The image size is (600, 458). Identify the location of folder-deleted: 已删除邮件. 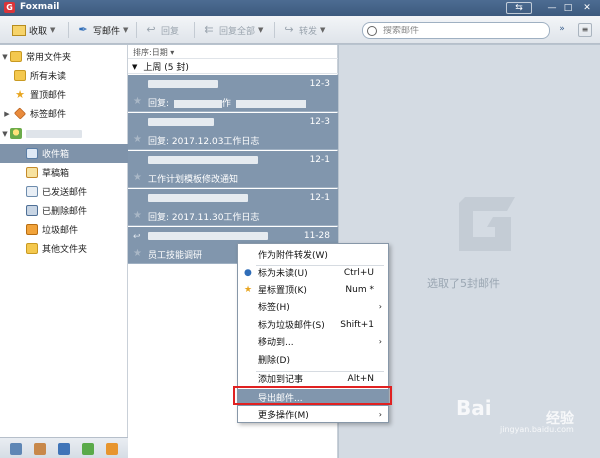
(64, 210).